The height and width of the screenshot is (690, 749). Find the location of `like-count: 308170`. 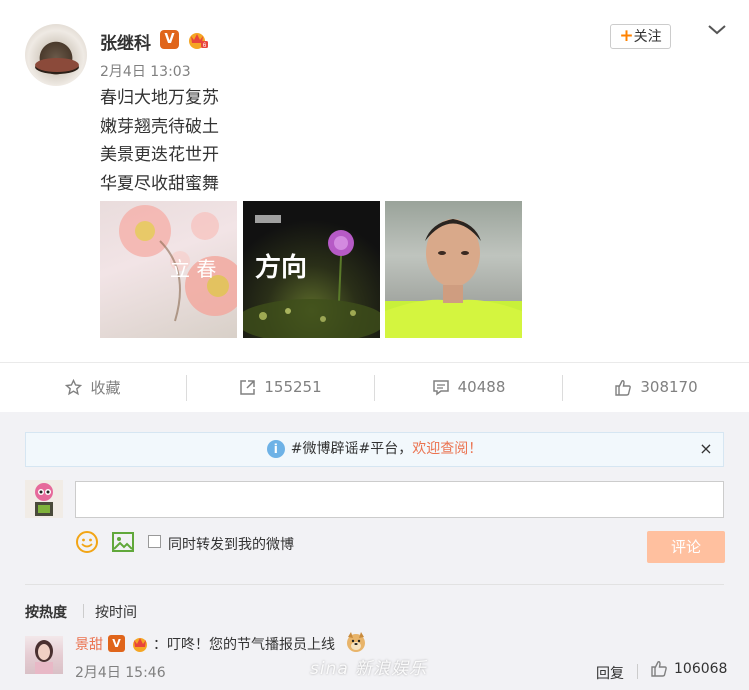

like-count: 308170 is located at coordinates (669, 387).